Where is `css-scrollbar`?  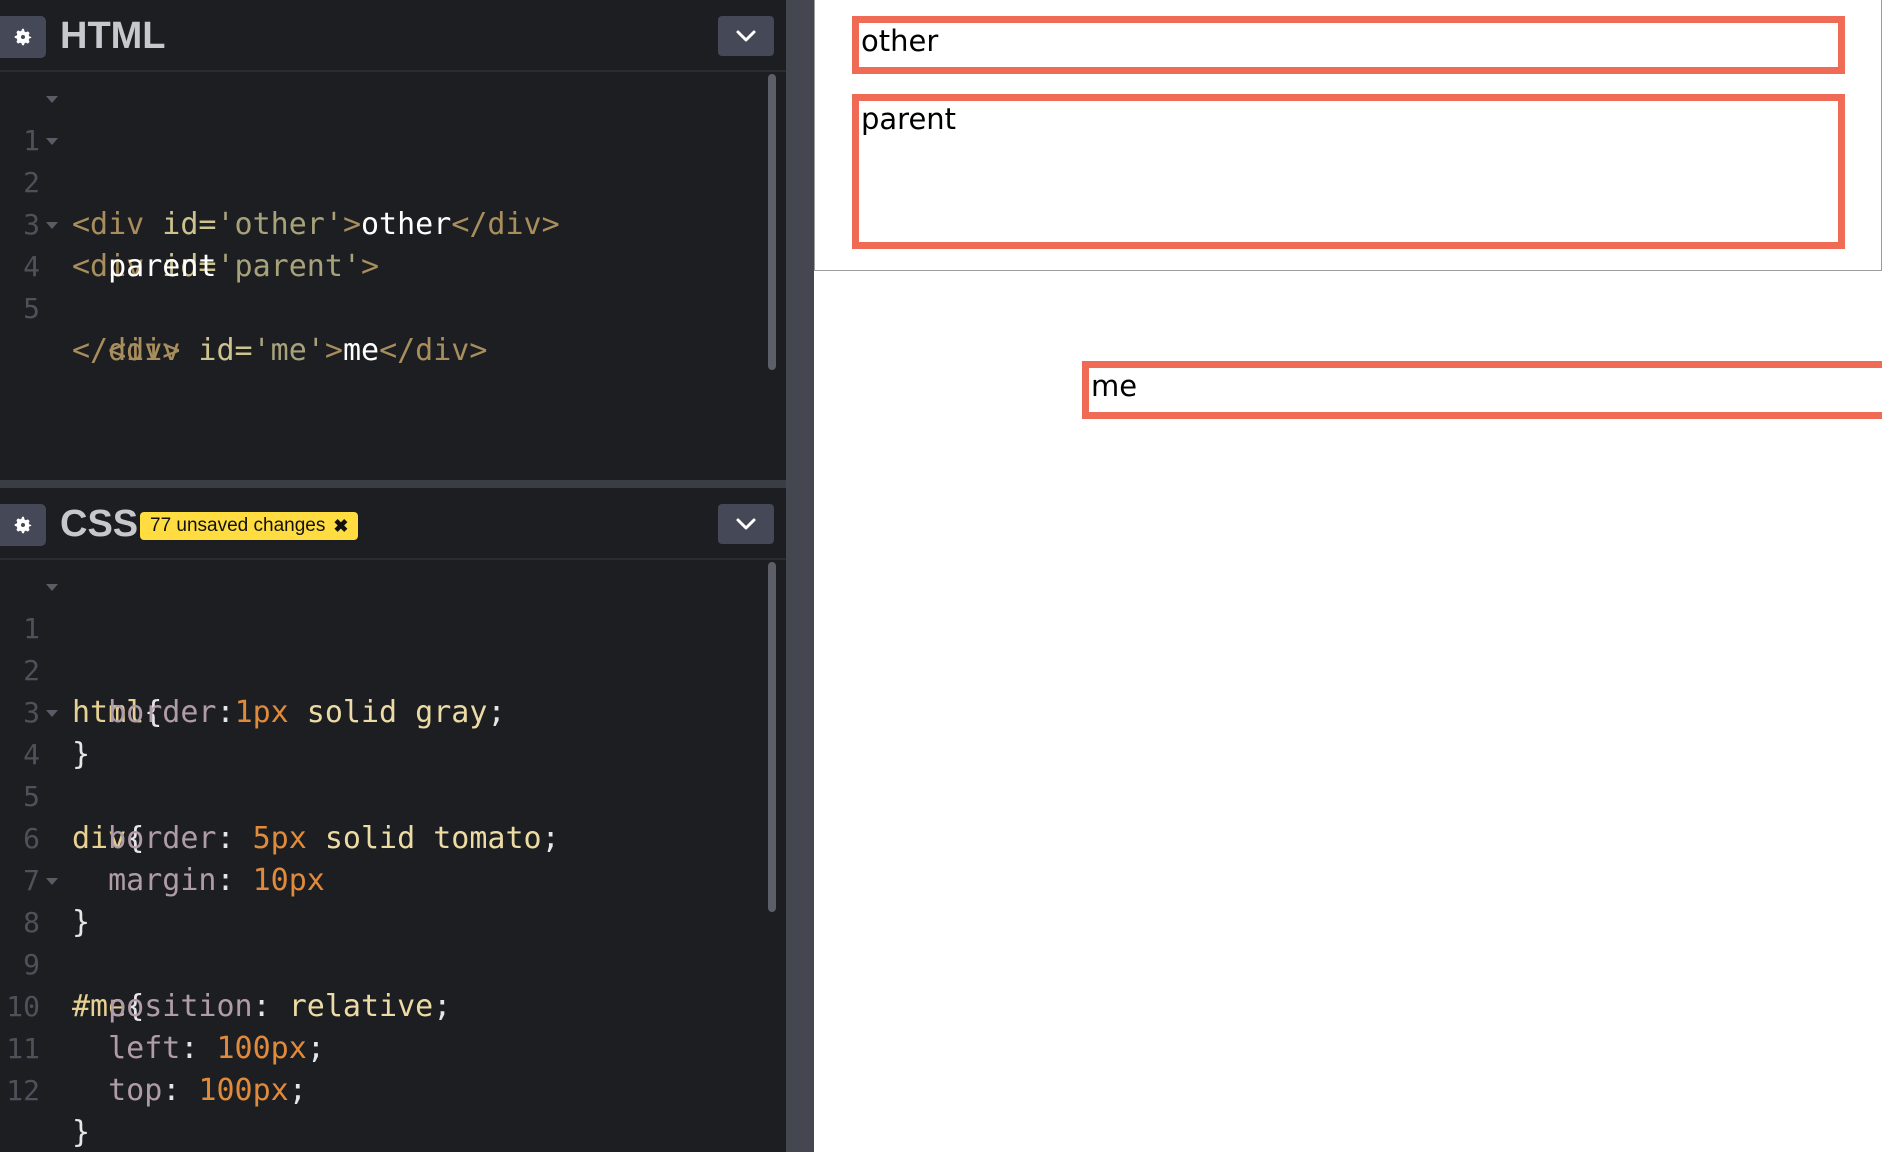
css-scrollbar is located at coordinates (772, 737).